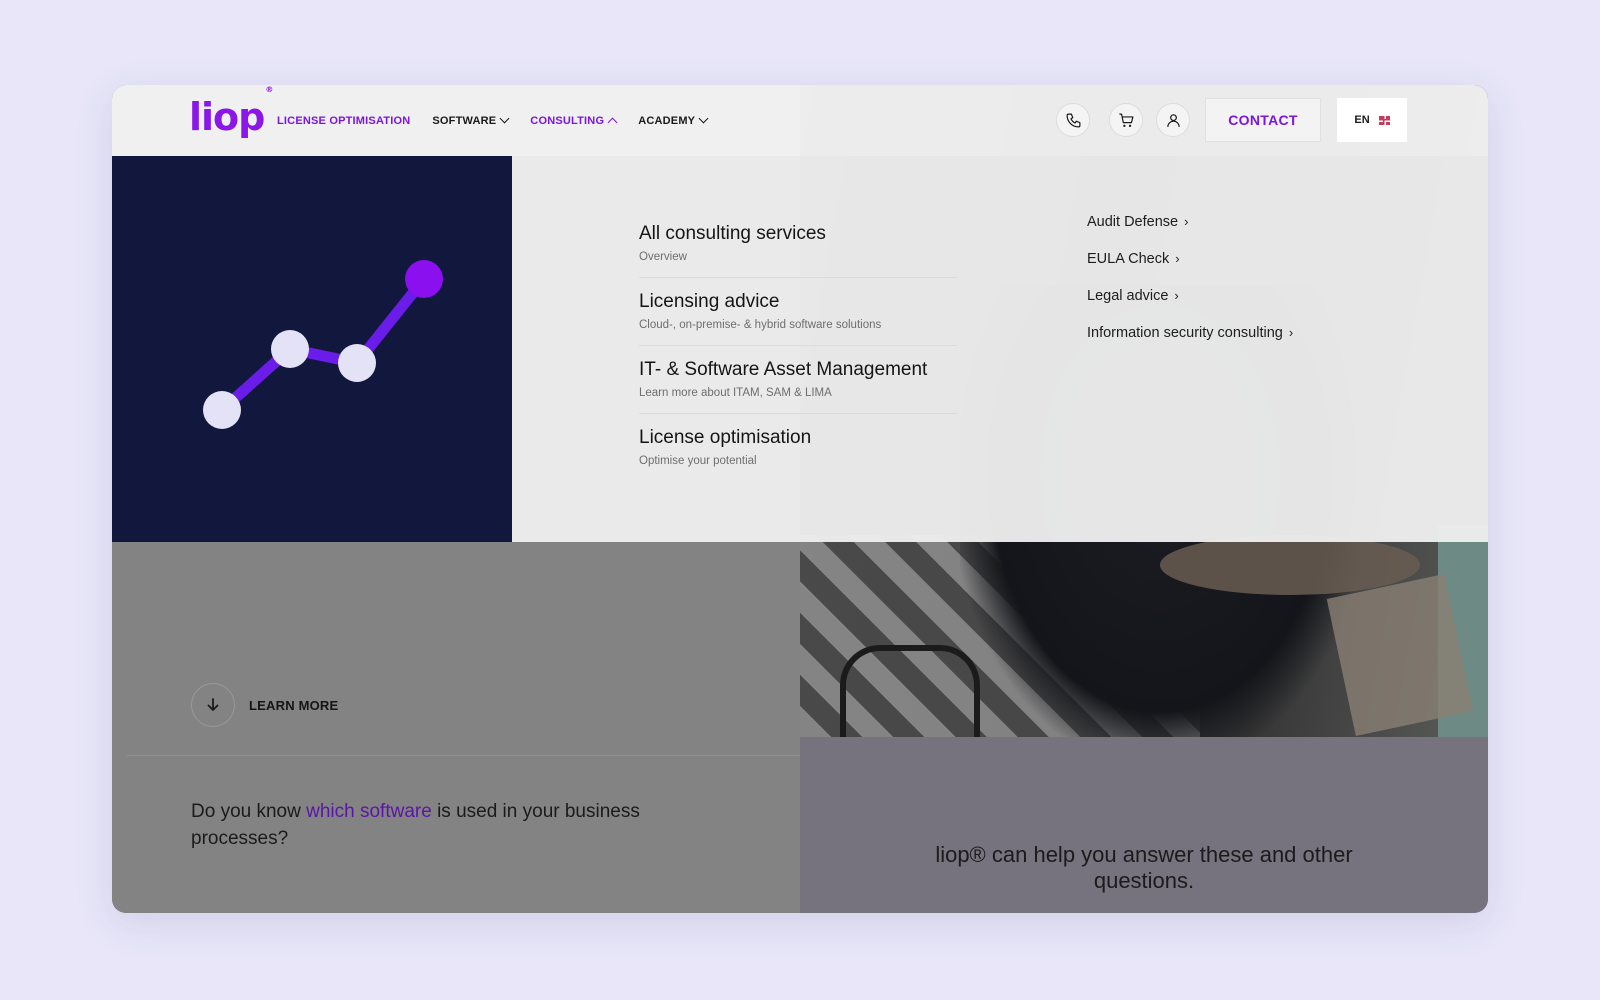 This screenshot has width=1600, height=1000. I want to click on side-link-infosec-consulting: Information security consulting ›, so click(1190, 343).